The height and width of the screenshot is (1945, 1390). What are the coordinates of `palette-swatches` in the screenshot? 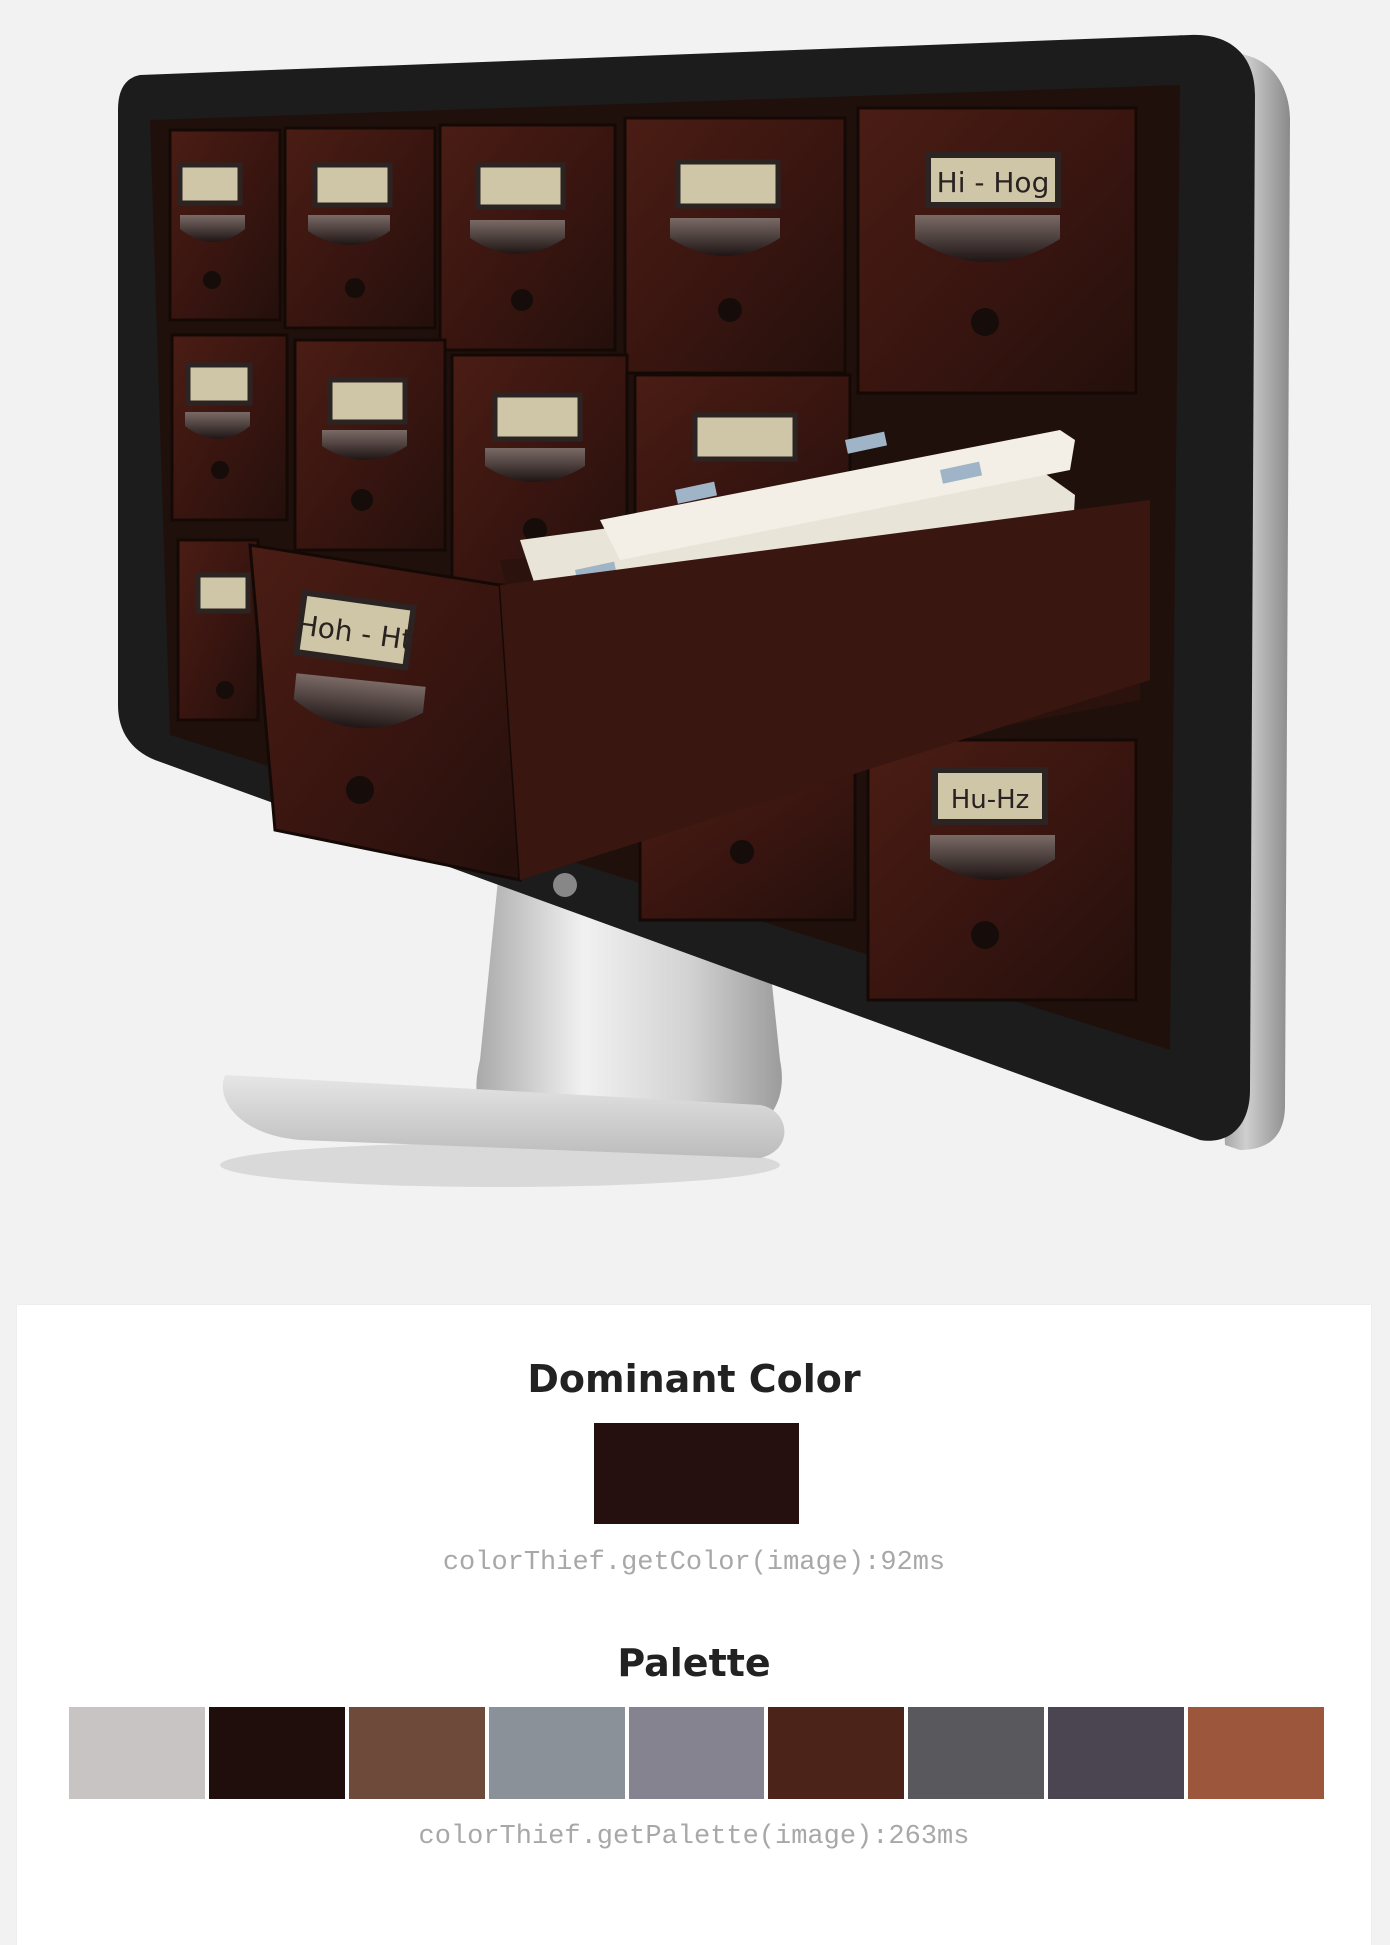 It's located at (697, 1753).